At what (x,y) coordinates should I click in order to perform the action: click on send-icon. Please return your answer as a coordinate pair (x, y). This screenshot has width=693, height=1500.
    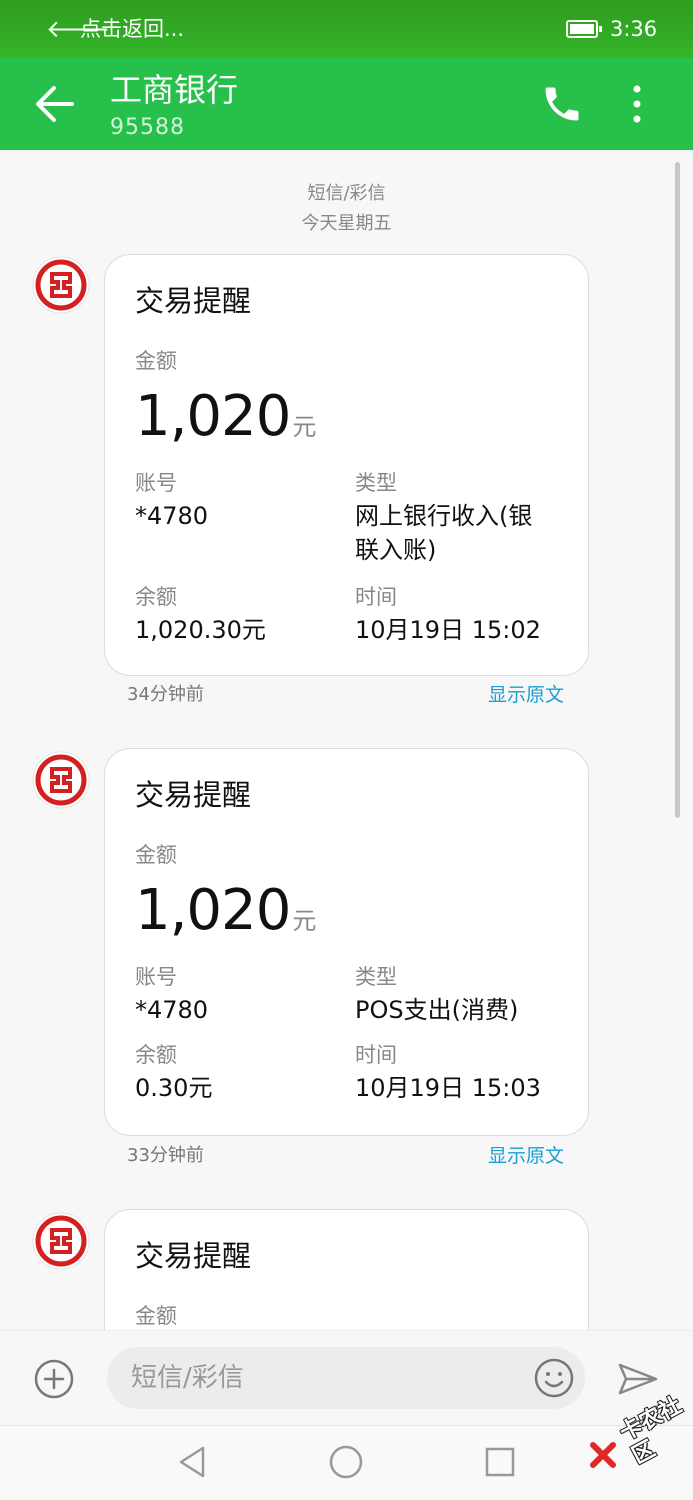
    Looking at the image, I should click on (638, 1379).